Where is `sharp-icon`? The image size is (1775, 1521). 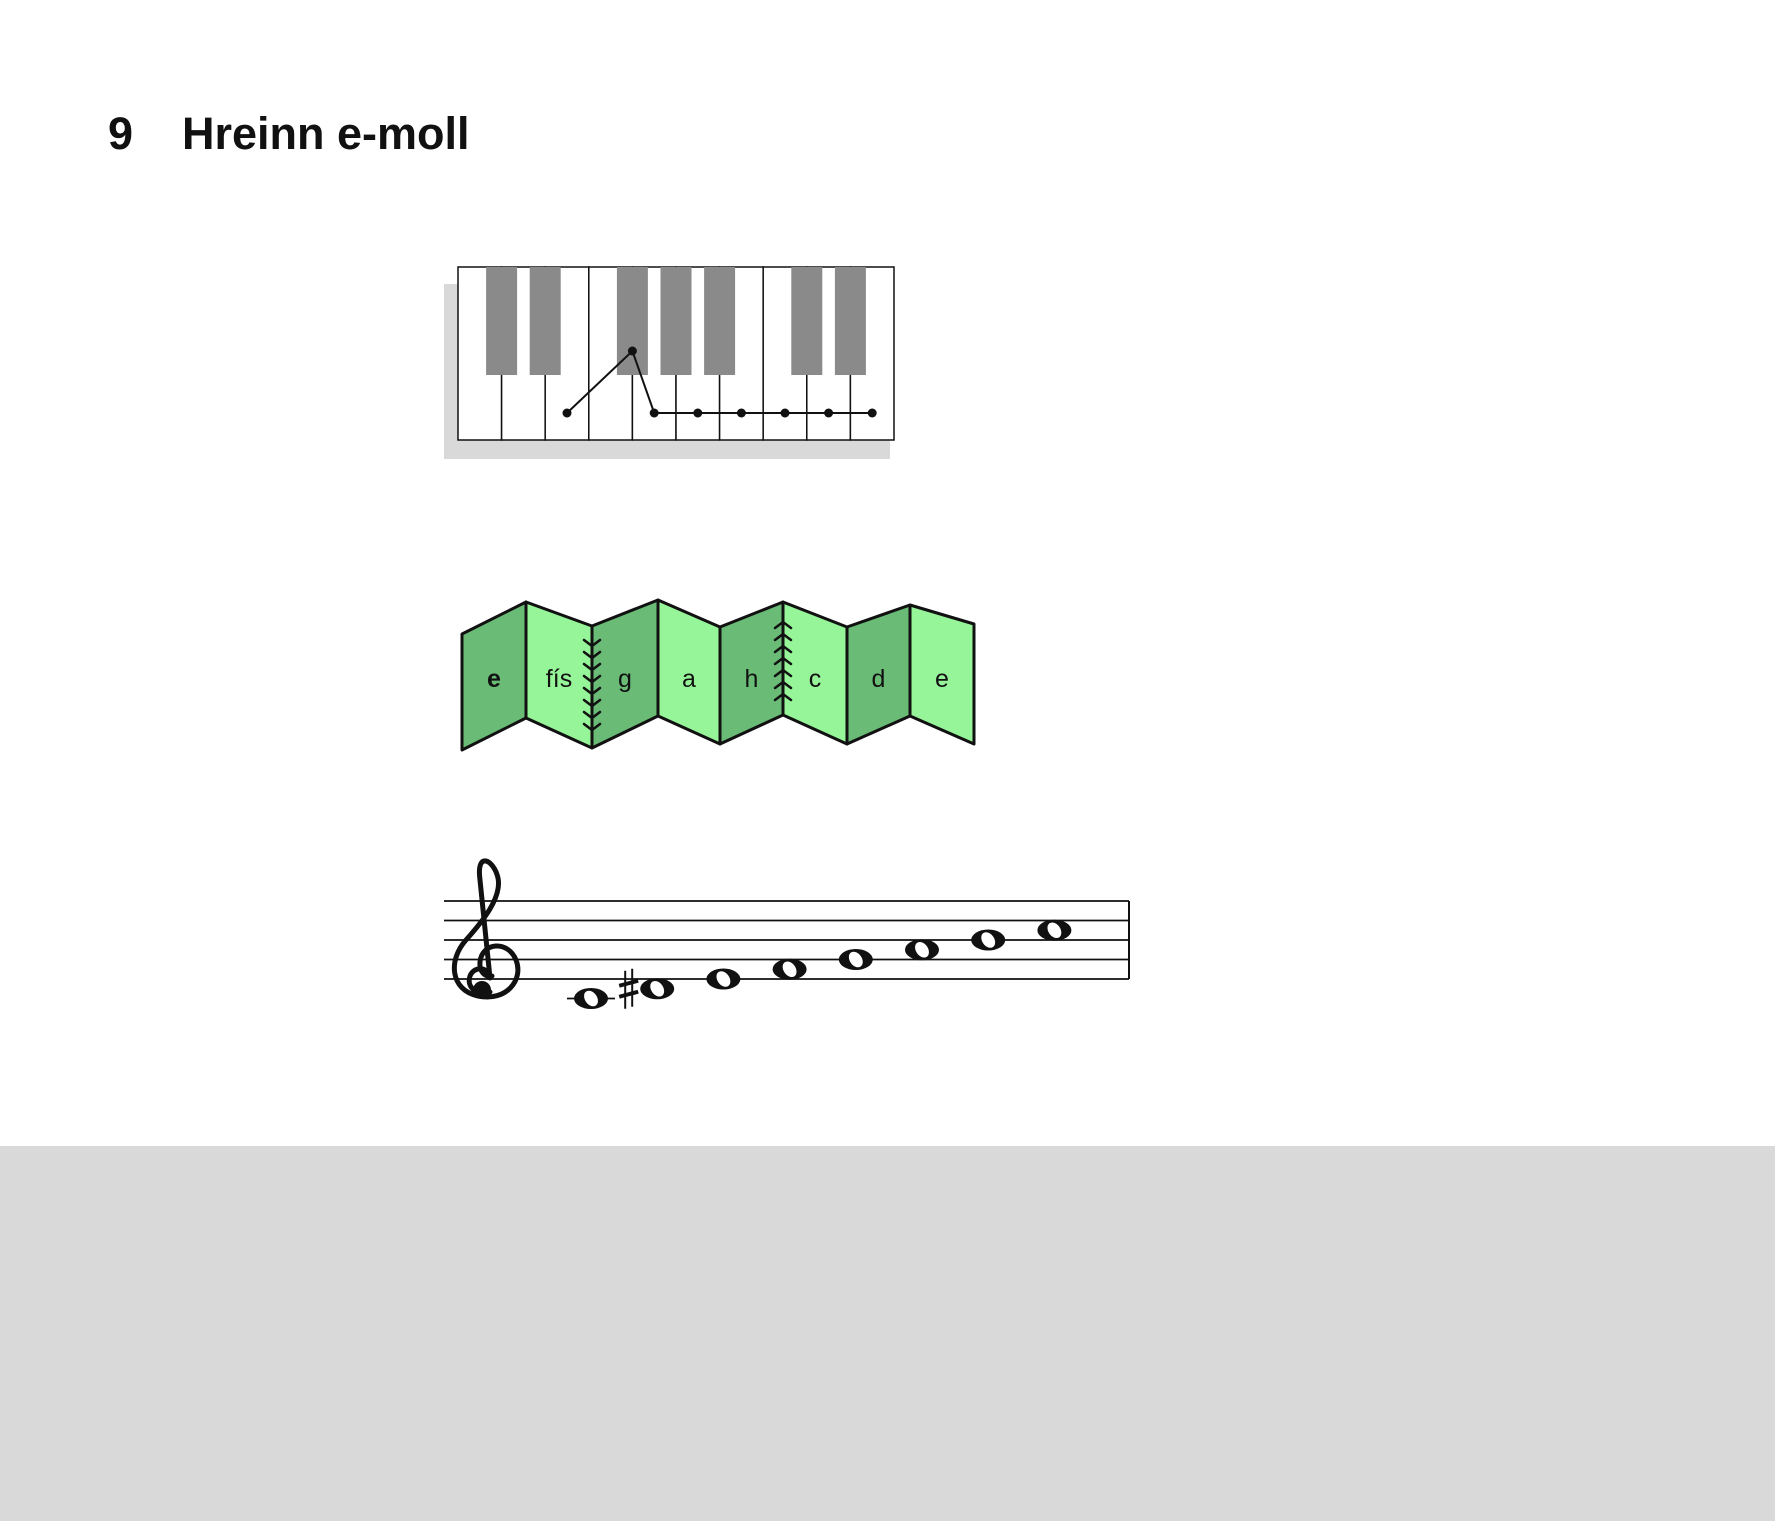
sharp-icon is located at coordinates (628, 988).